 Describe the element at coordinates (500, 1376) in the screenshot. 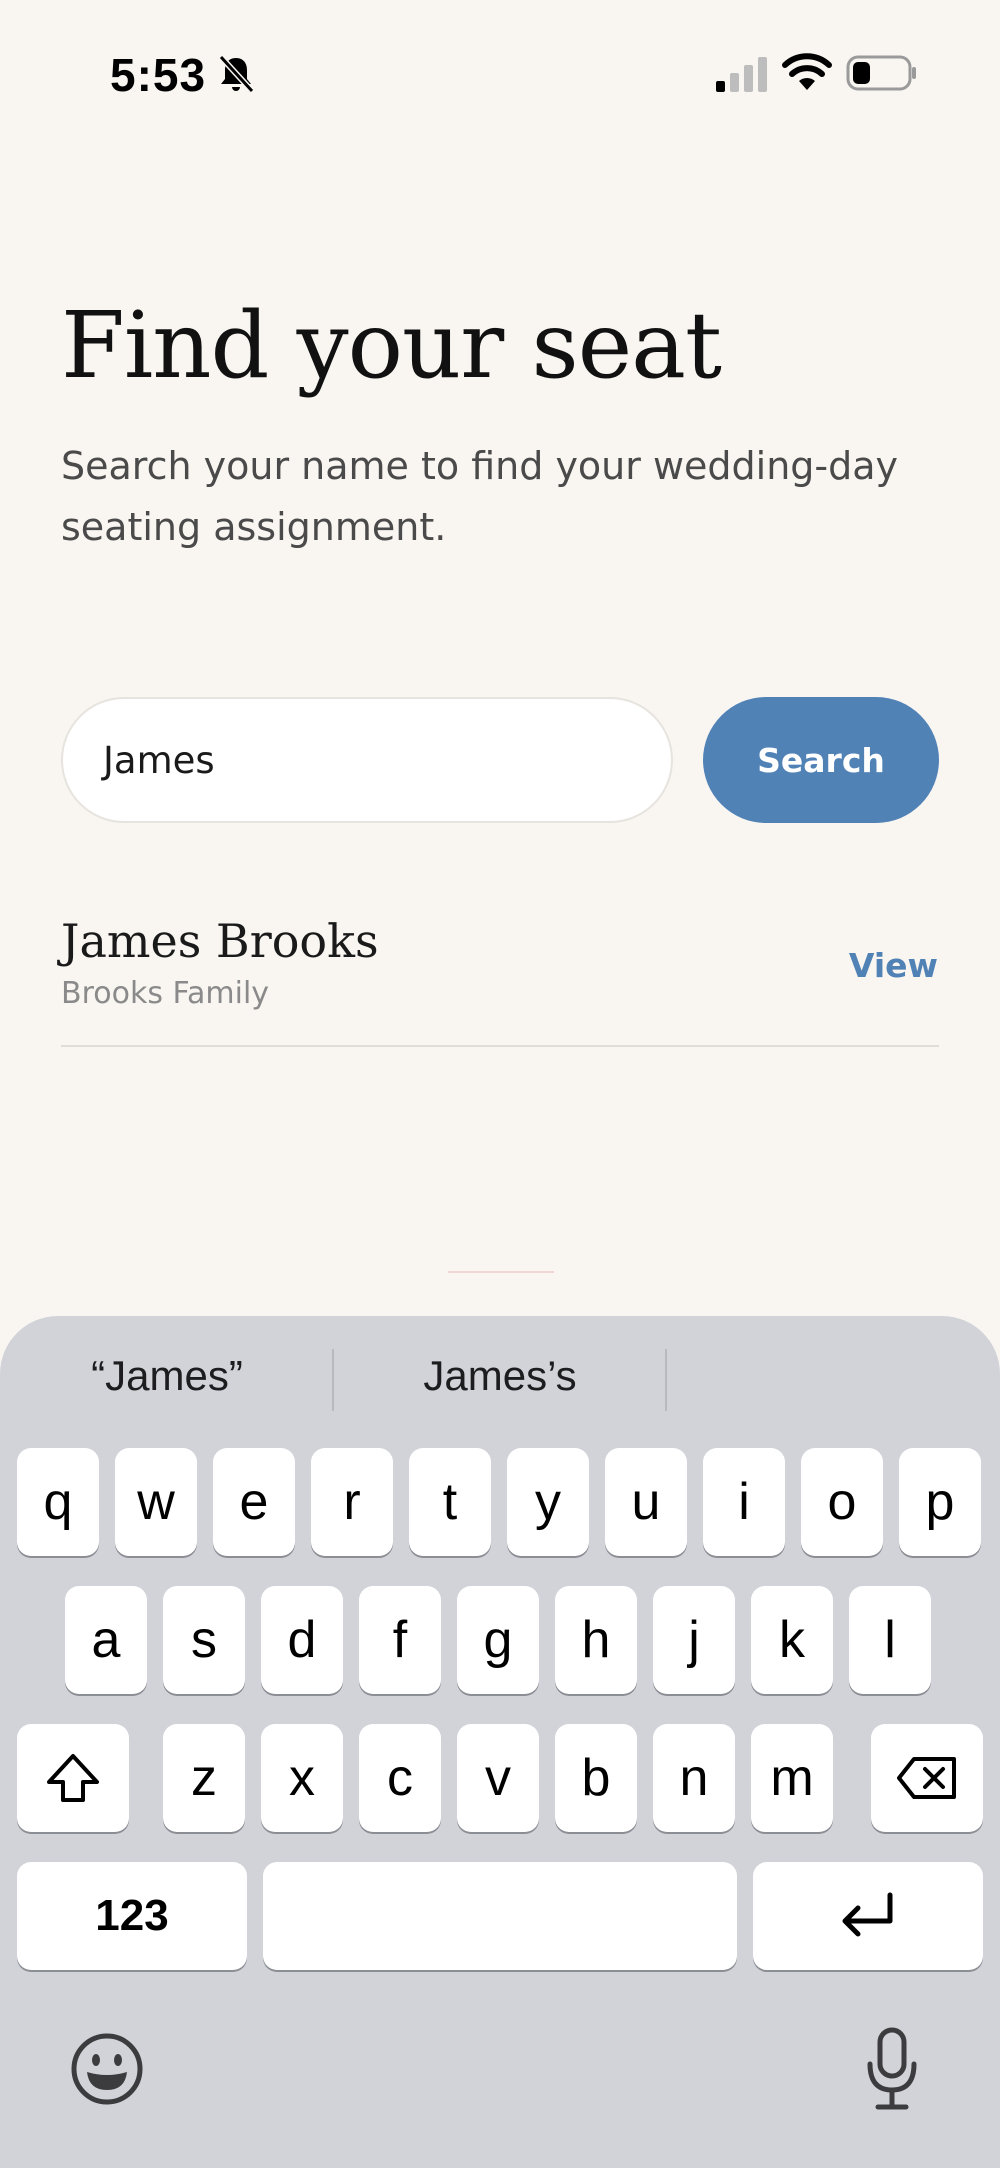

I see `suggestion-2: James’s` at that location.